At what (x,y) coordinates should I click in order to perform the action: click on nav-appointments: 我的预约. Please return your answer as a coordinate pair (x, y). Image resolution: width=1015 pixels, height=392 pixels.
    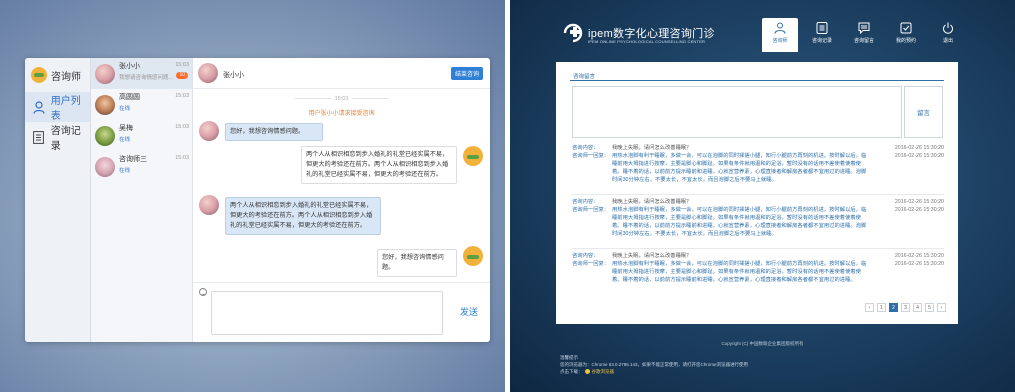
    Looking at the image, I should click on (906, 35).